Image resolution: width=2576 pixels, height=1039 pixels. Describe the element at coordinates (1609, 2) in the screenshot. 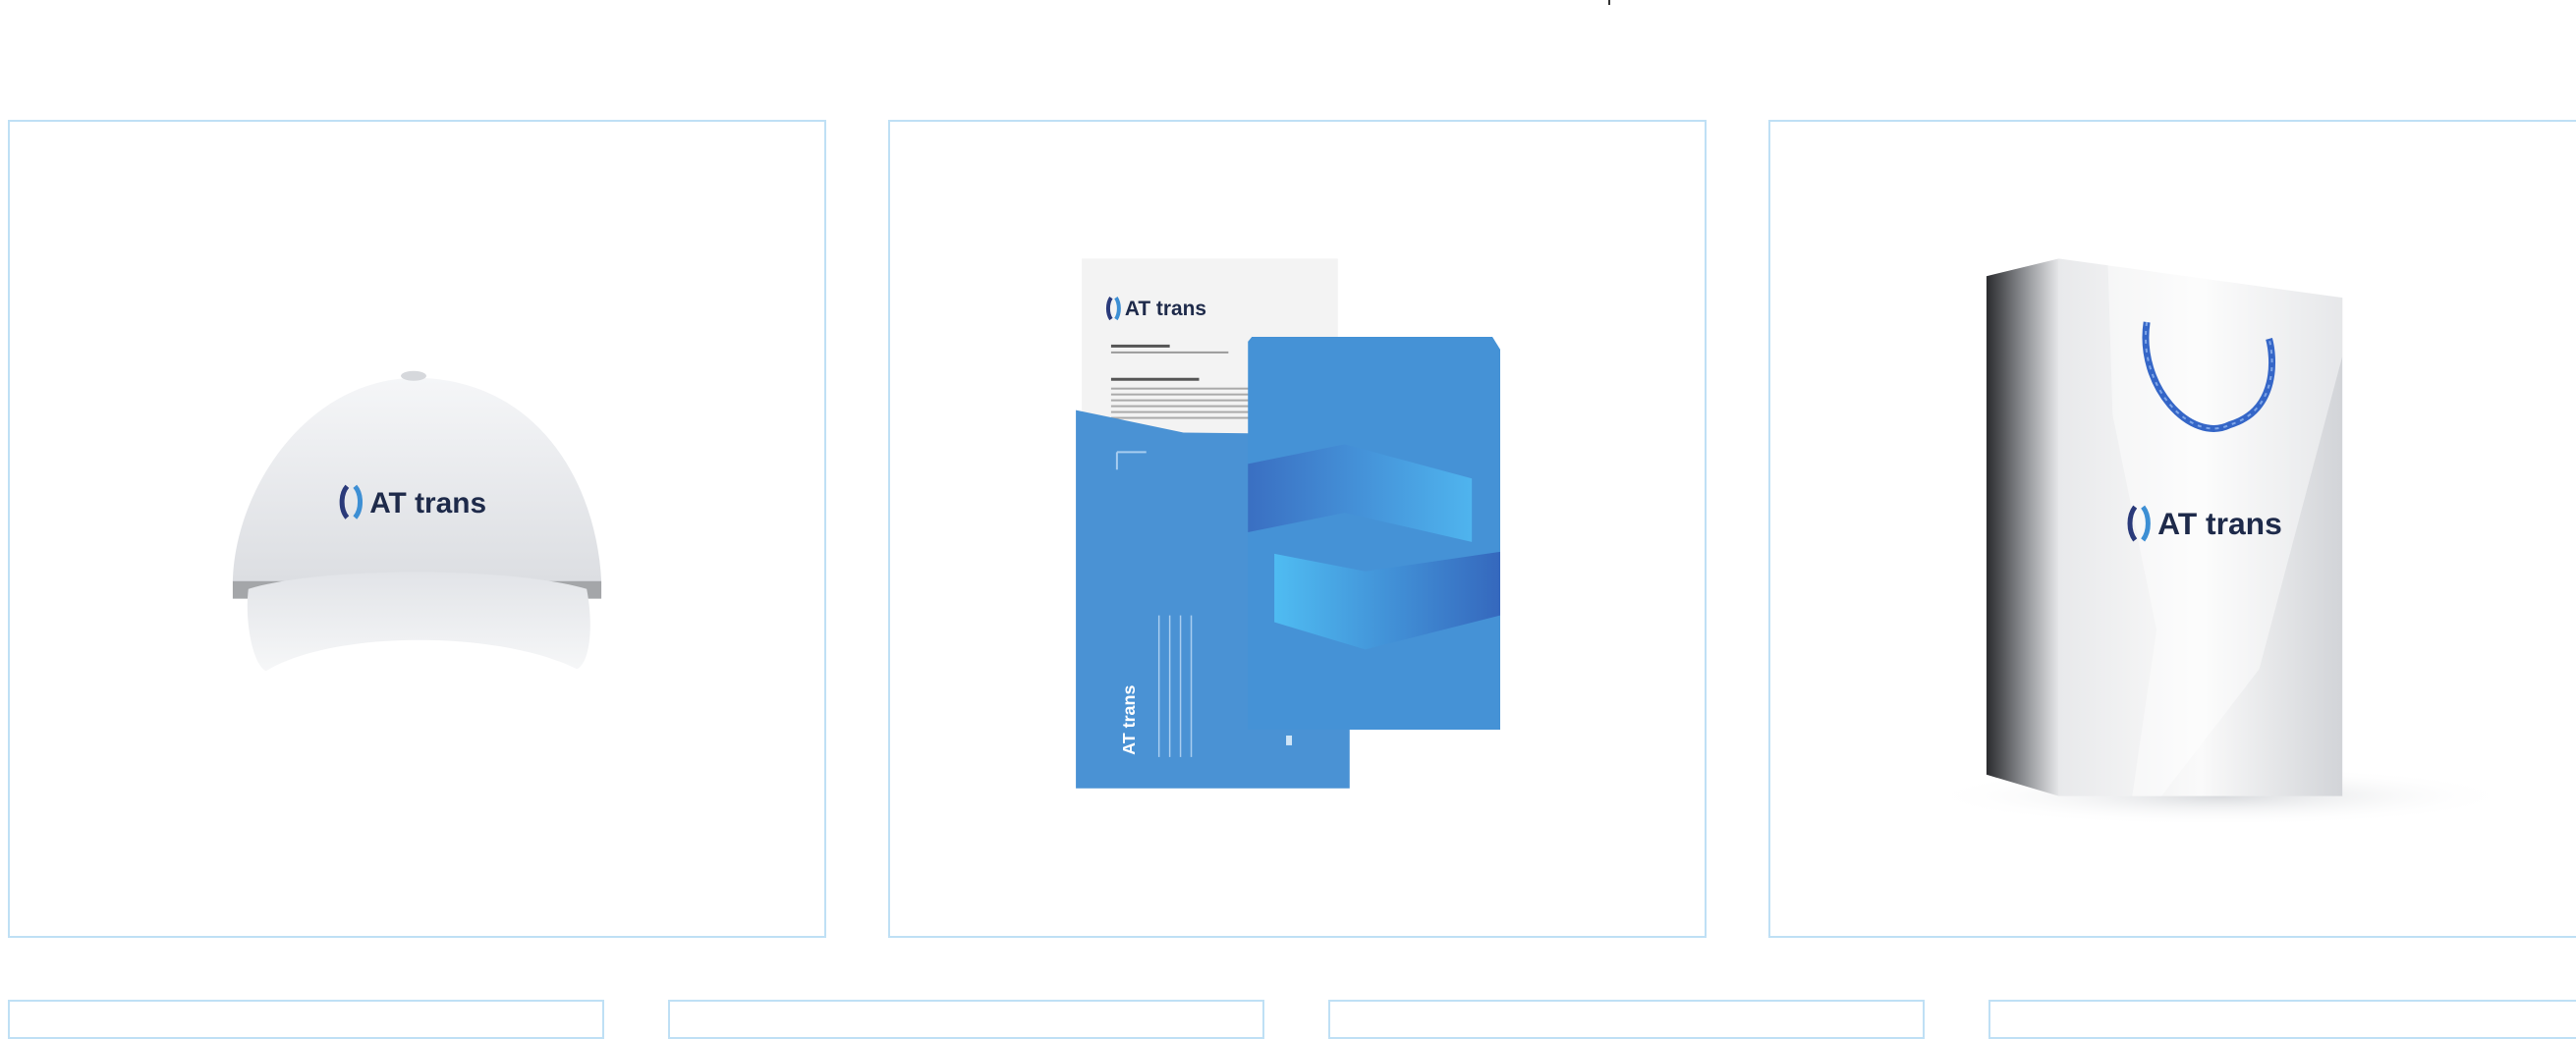

I see `top-divider-mark` at that location.